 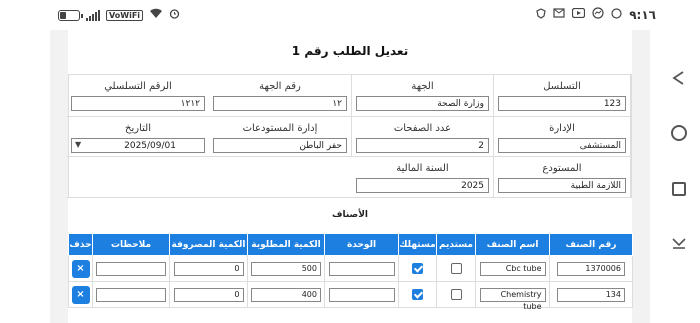 I want to click on requested-qty-cell: 400, so click(x=286, y=294).